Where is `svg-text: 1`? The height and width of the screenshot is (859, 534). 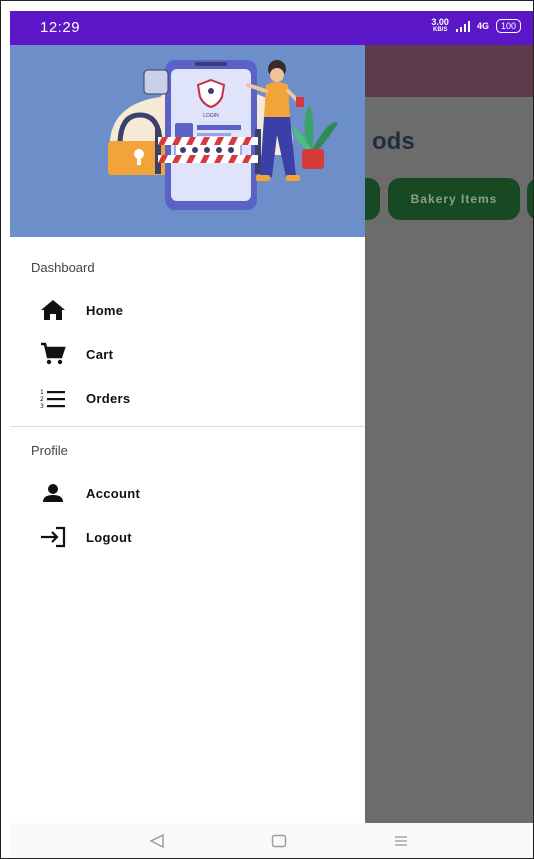
svg-text: 1 is located at coordinates (42, 392).